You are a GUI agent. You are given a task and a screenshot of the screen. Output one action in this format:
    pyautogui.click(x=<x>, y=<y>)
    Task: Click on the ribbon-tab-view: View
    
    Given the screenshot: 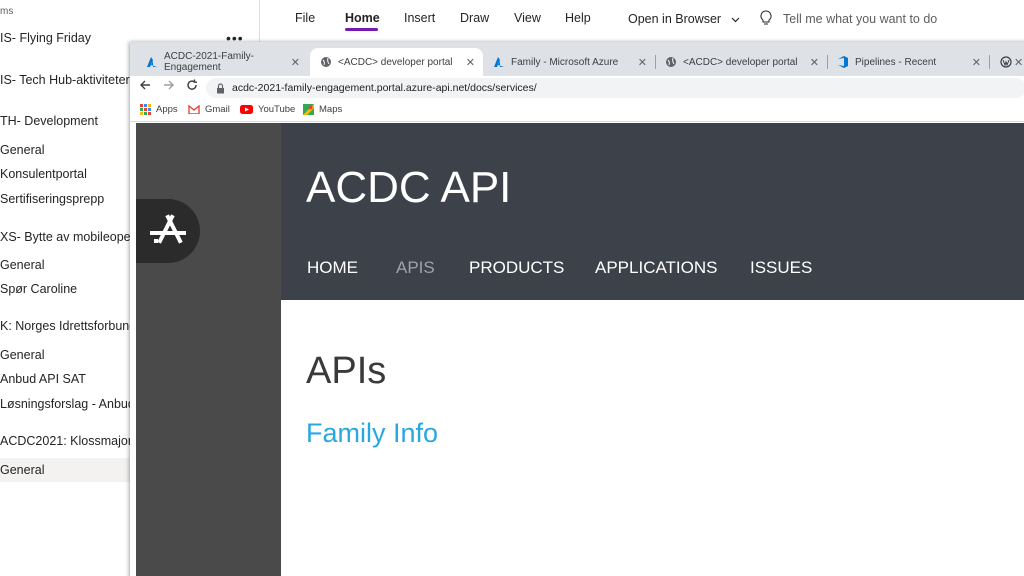 What is the action you would take?
    pyautogui.click(x=527, y=18)
    